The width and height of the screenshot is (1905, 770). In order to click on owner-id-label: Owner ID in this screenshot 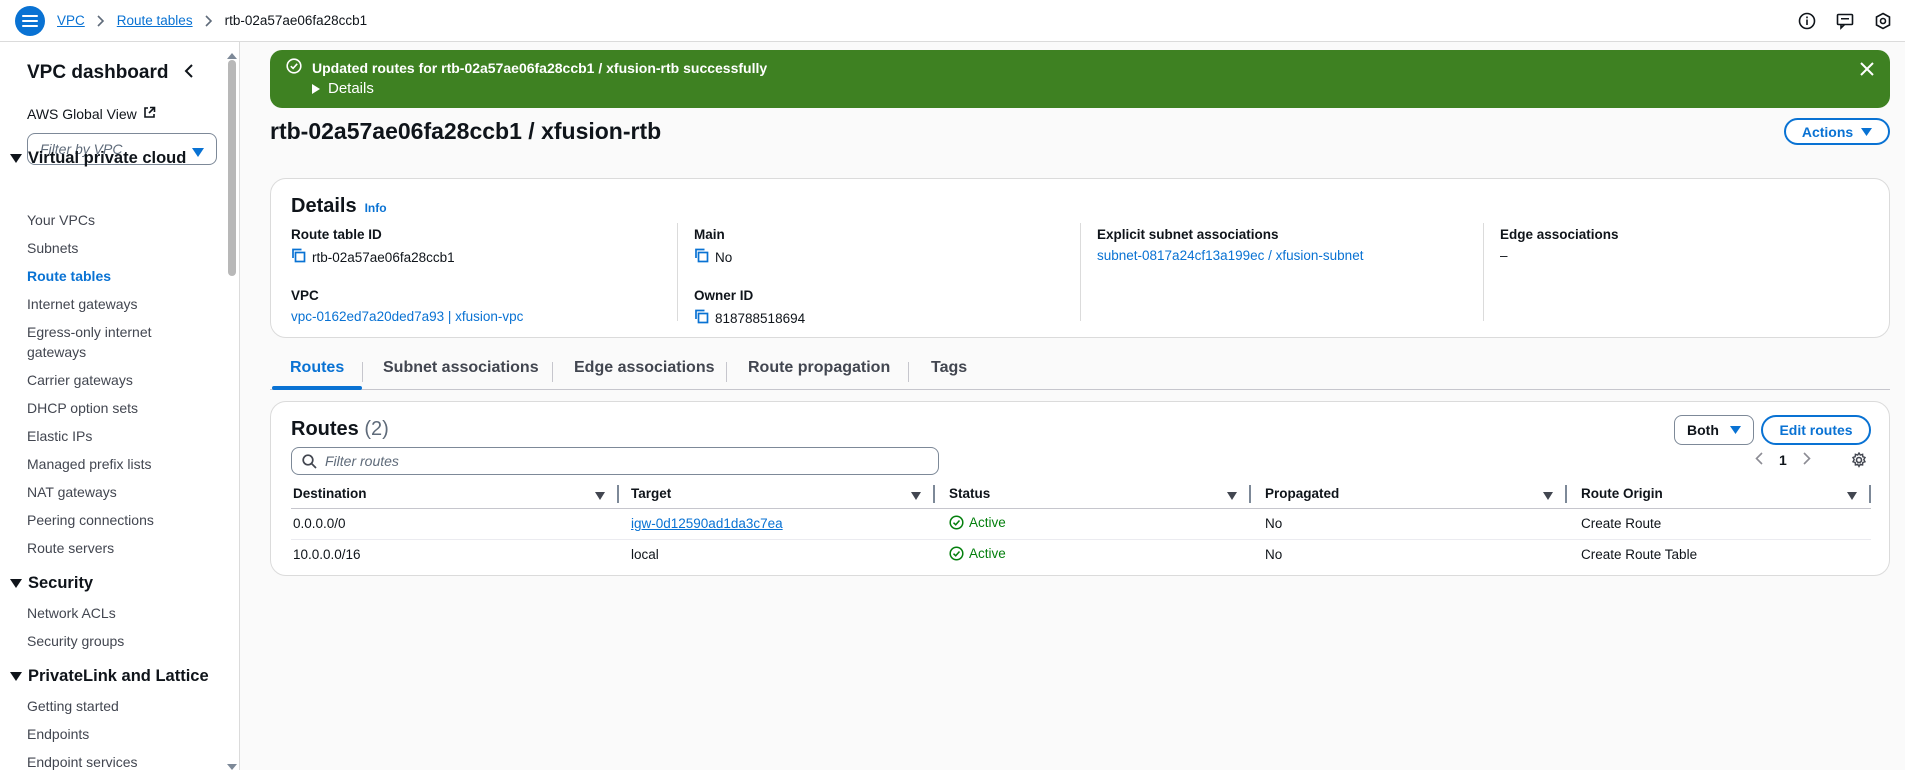, I will do `click(724, 295)`.